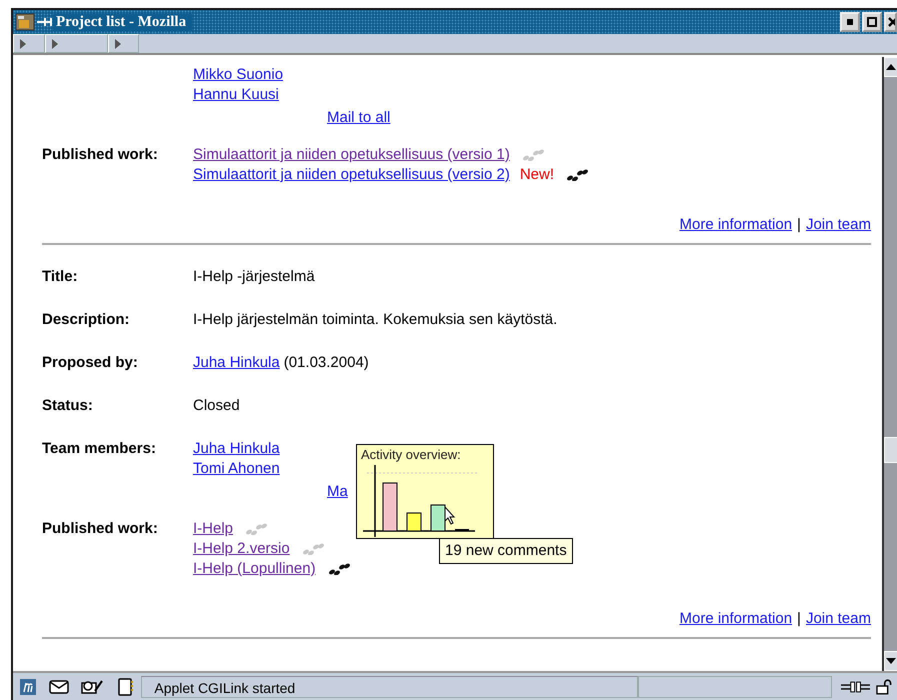 The image size is (897, 700). I want to click on close-button, so click(890, 22).